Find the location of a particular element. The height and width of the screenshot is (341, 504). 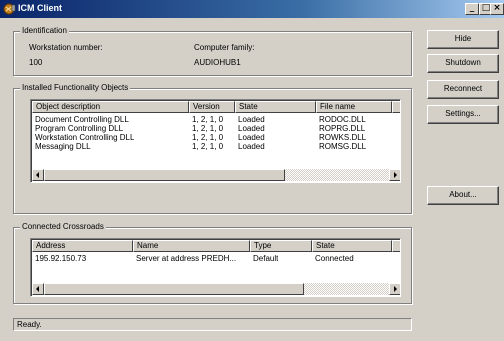

cell-file-name: ROMSG.DLL is located at coordinates (343, 146).